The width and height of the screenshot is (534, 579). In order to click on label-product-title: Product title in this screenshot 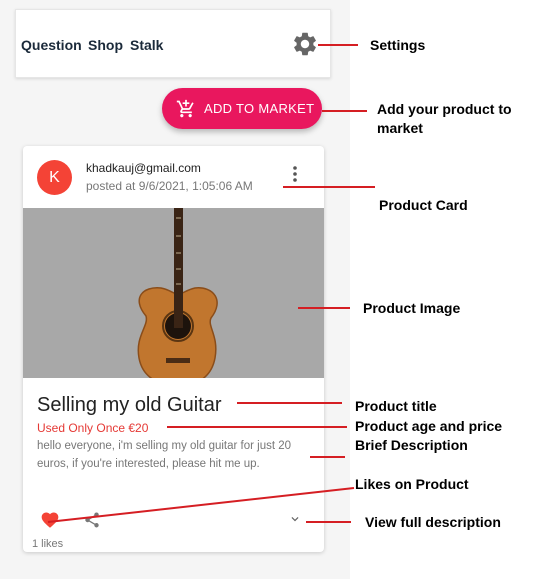, I will do `click(396, 406)`.